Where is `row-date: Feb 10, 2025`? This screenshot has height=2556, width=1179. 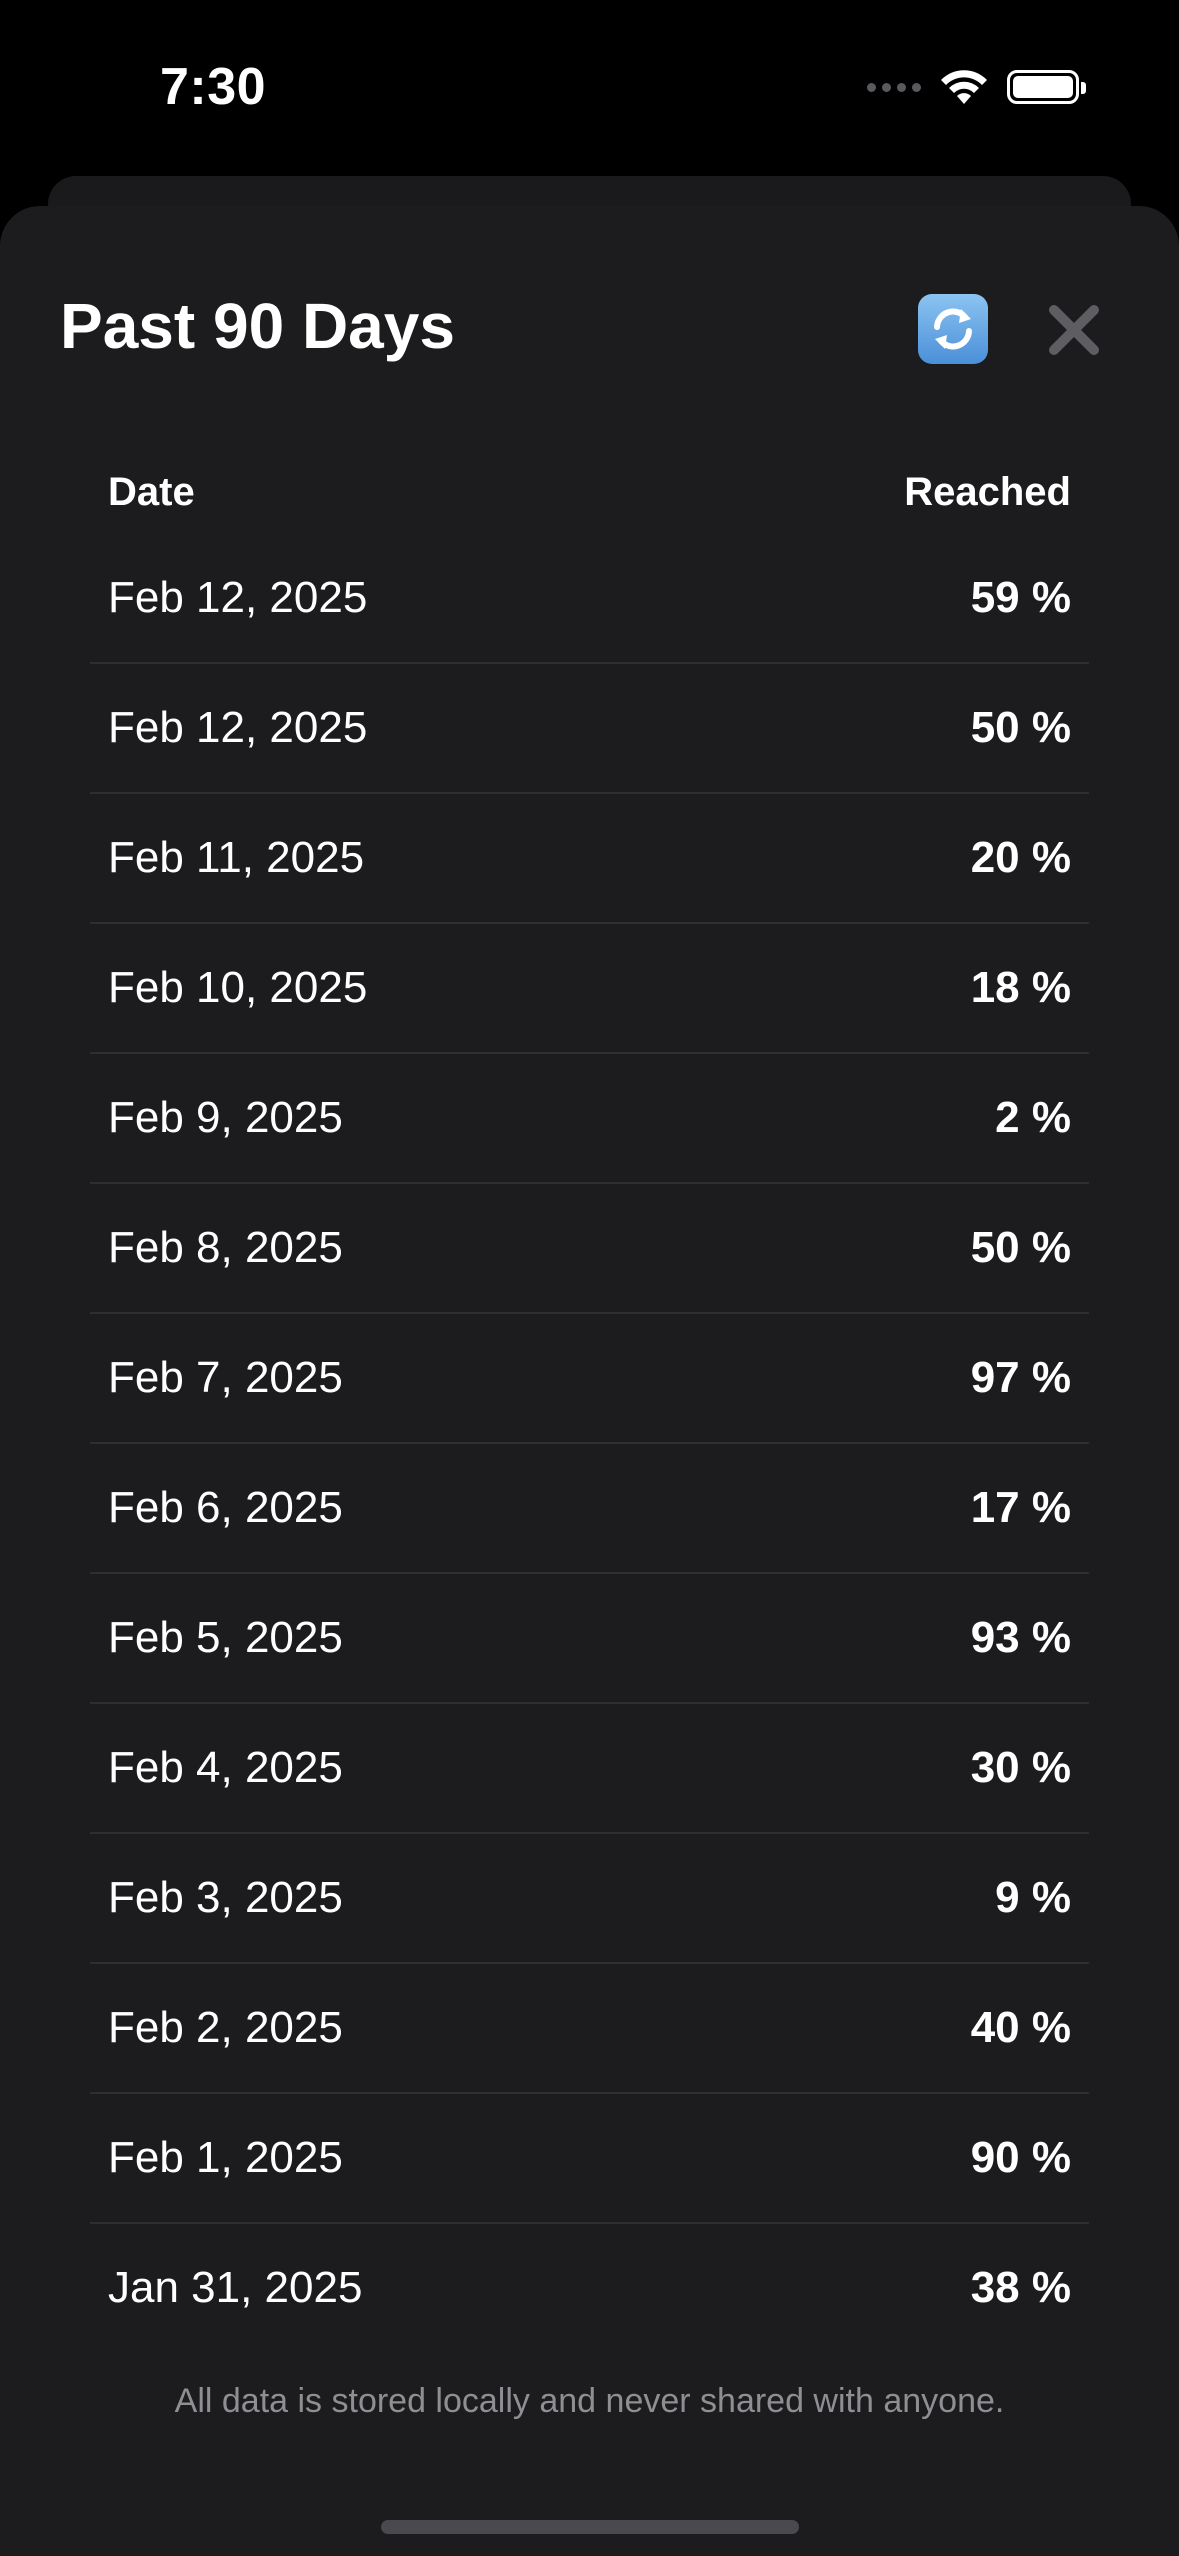
row-date: Feb 10, 2025 is located at coordinates (238, 987).